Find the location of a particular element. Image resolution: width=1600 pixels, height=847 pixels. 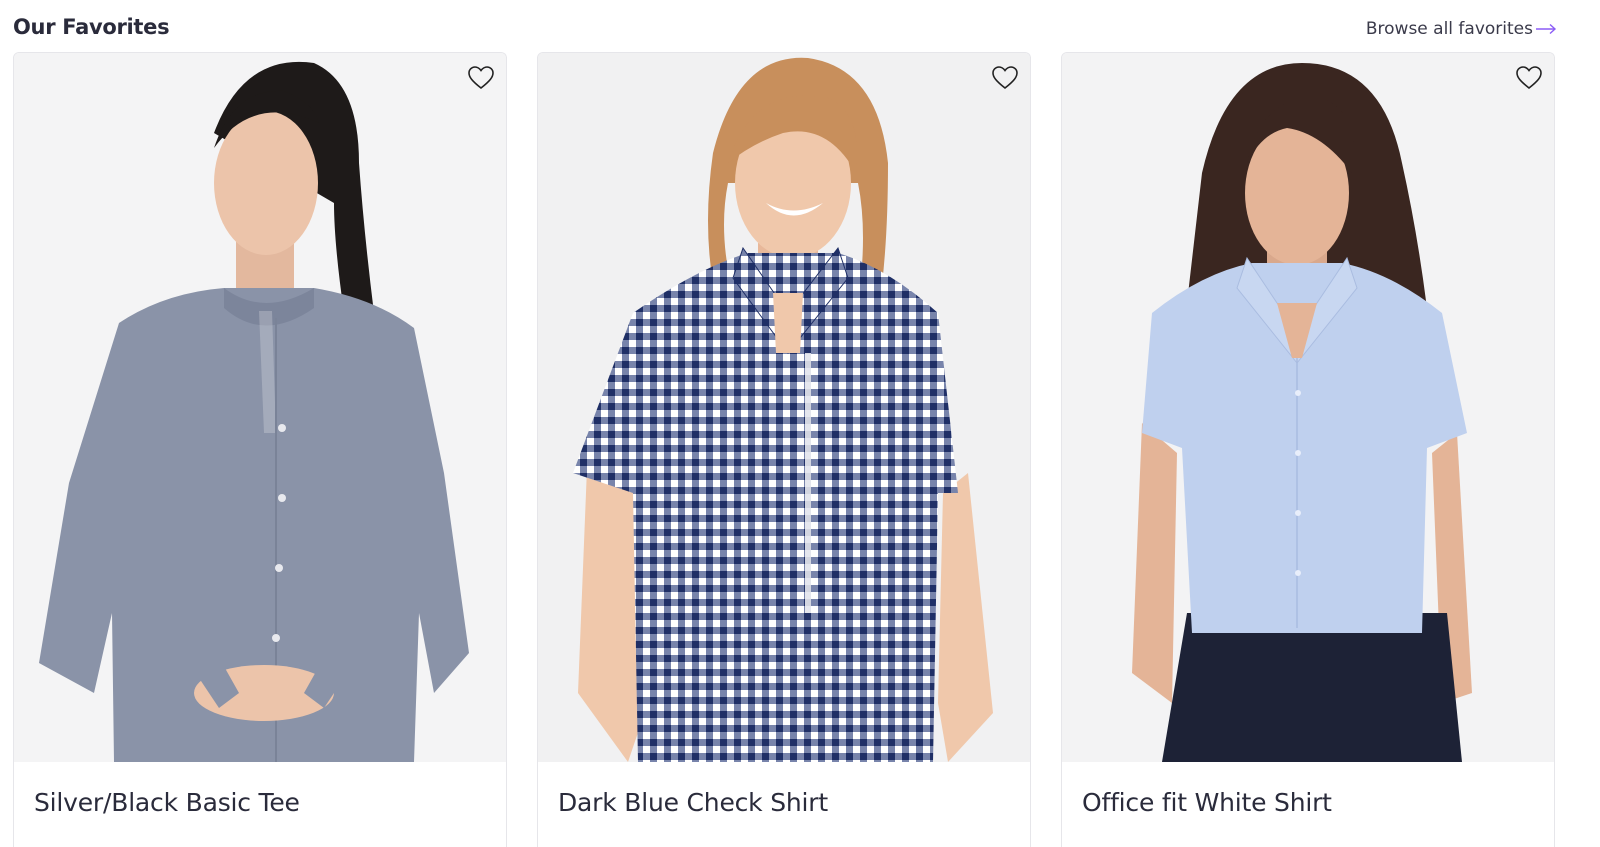

arrow-right-icon is located at coordinates (1546, 29).